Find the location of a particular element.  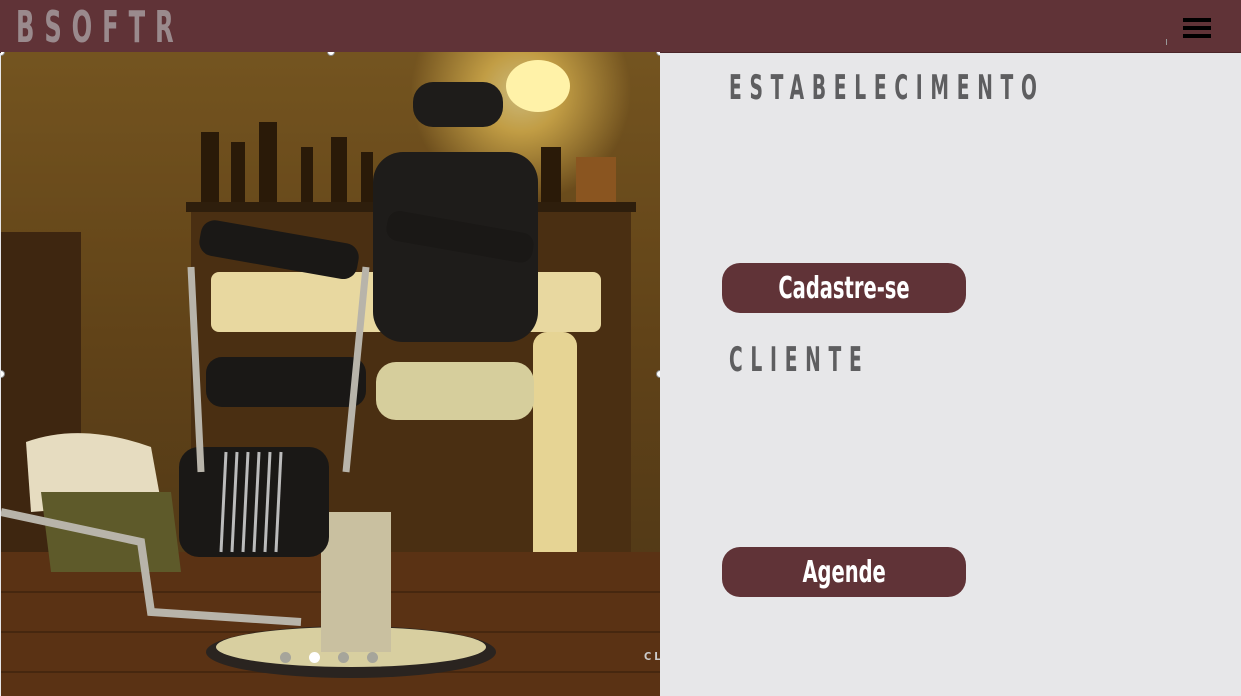

schedule-button-label: Agende is located at coordinates (844, 572).